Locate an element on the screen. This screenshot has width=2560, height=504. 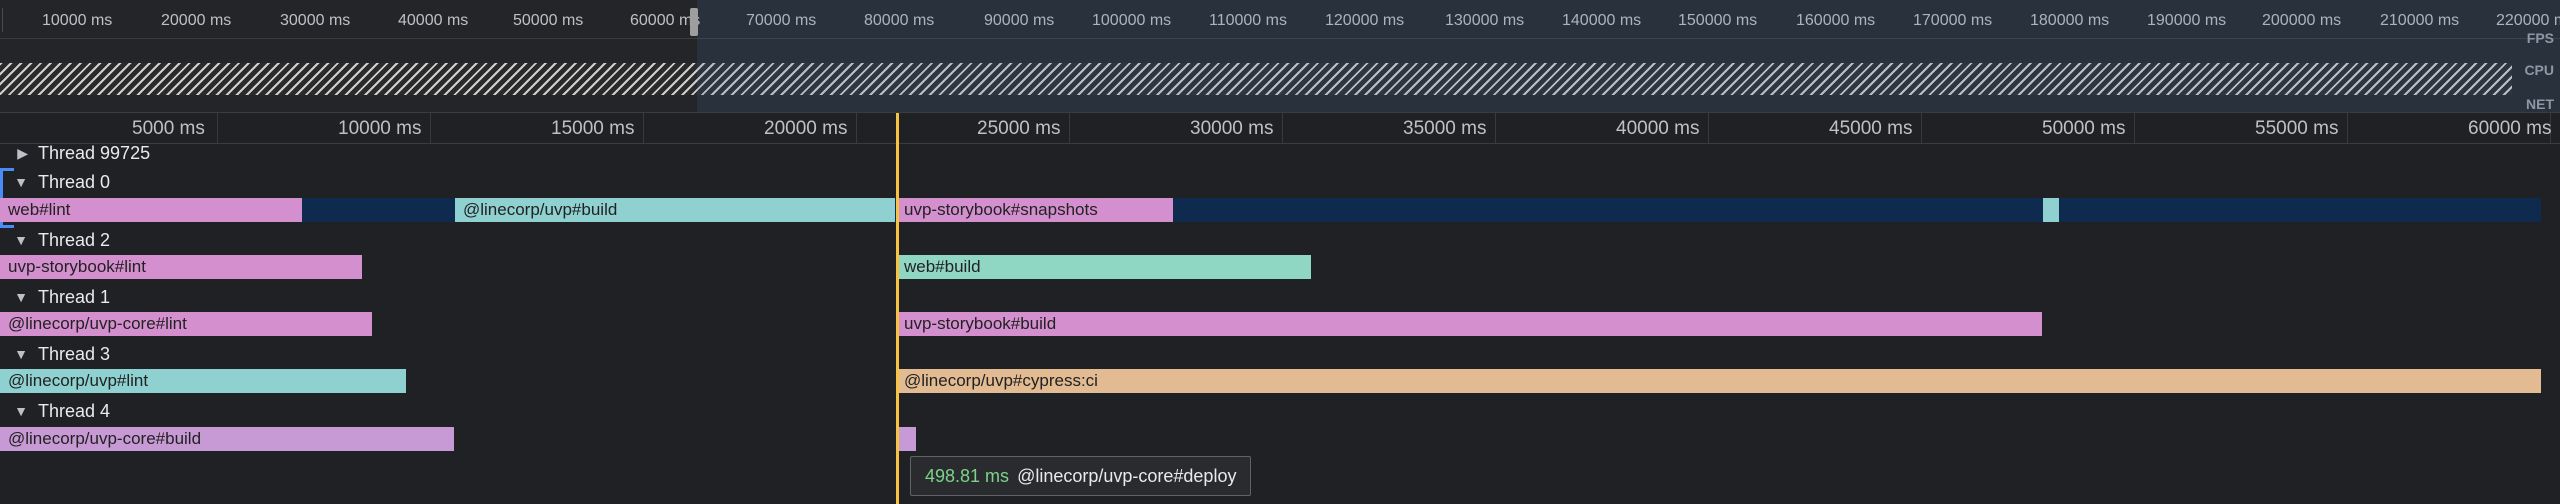
ruler-tick: 55000 ms is located at coordinates (2297, 128).